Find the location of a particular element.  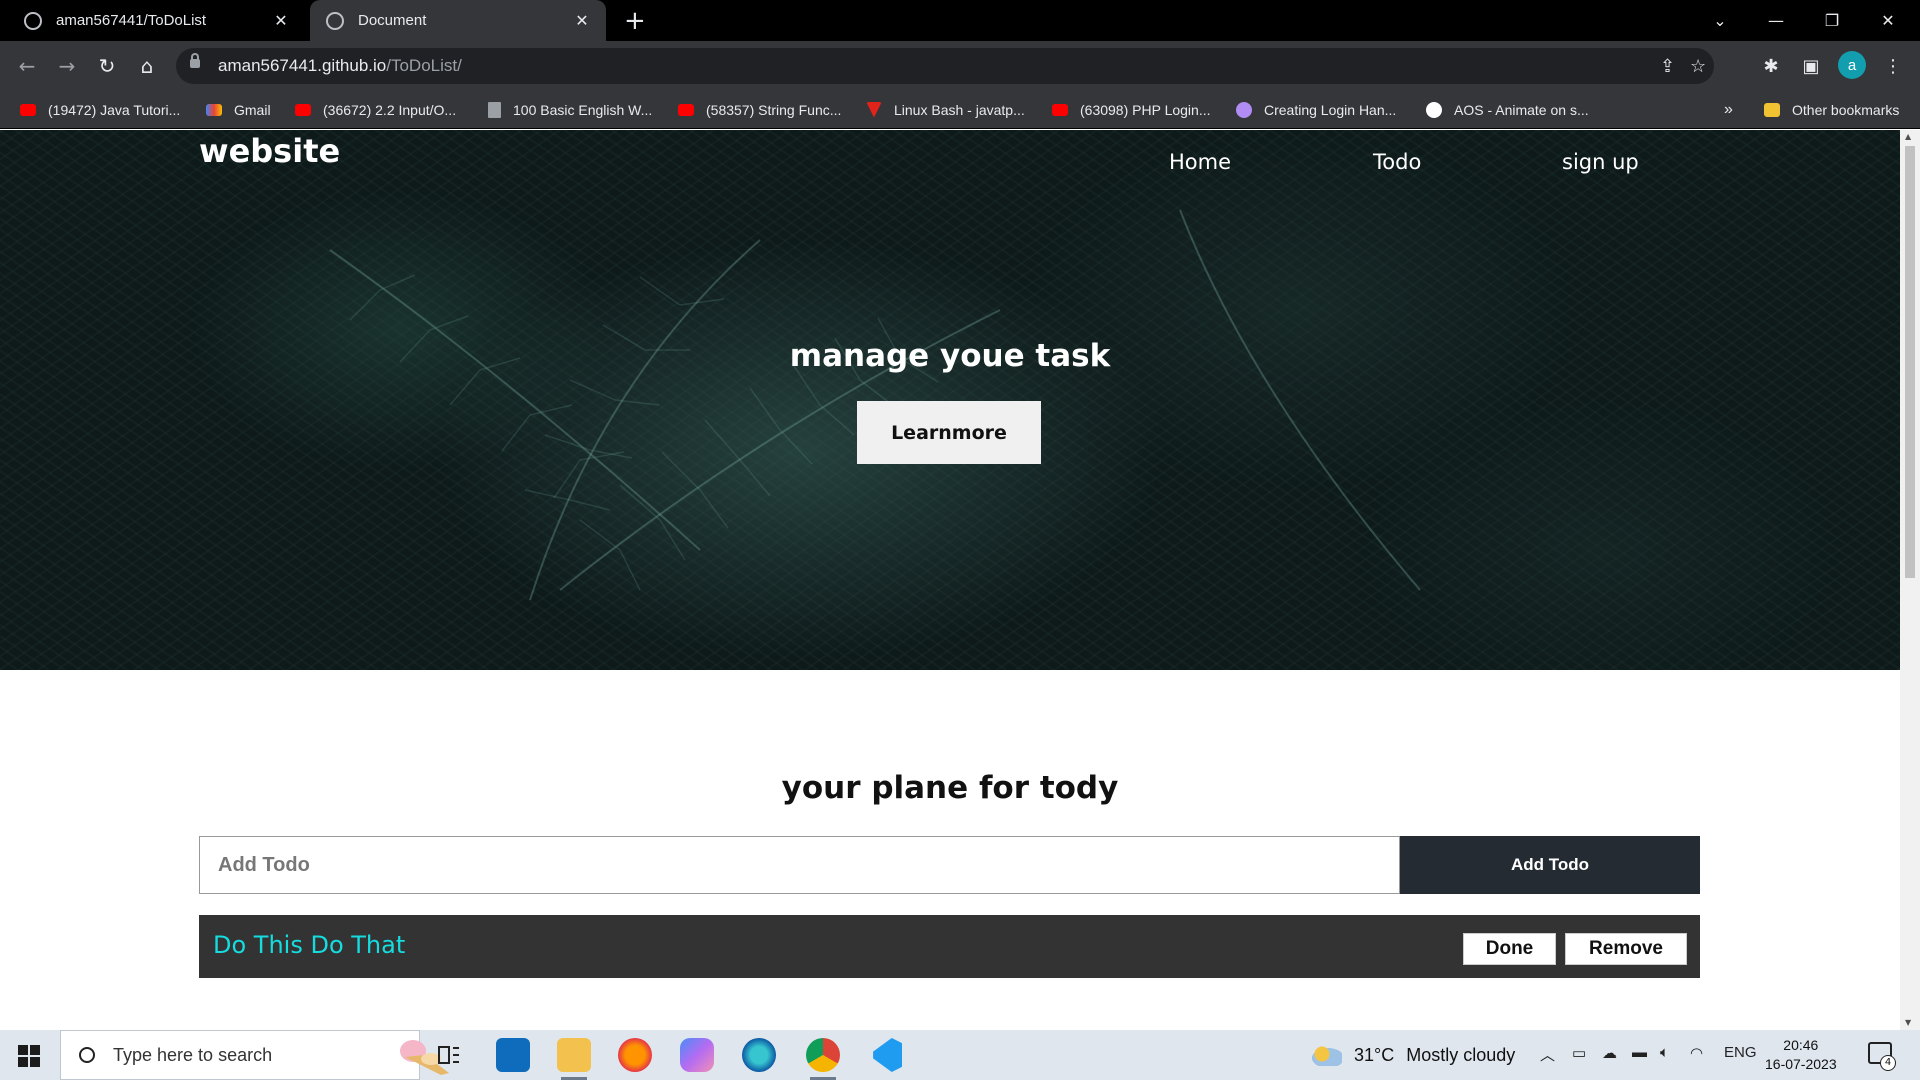

tab-title: Document is located at coordinates (392, 20).